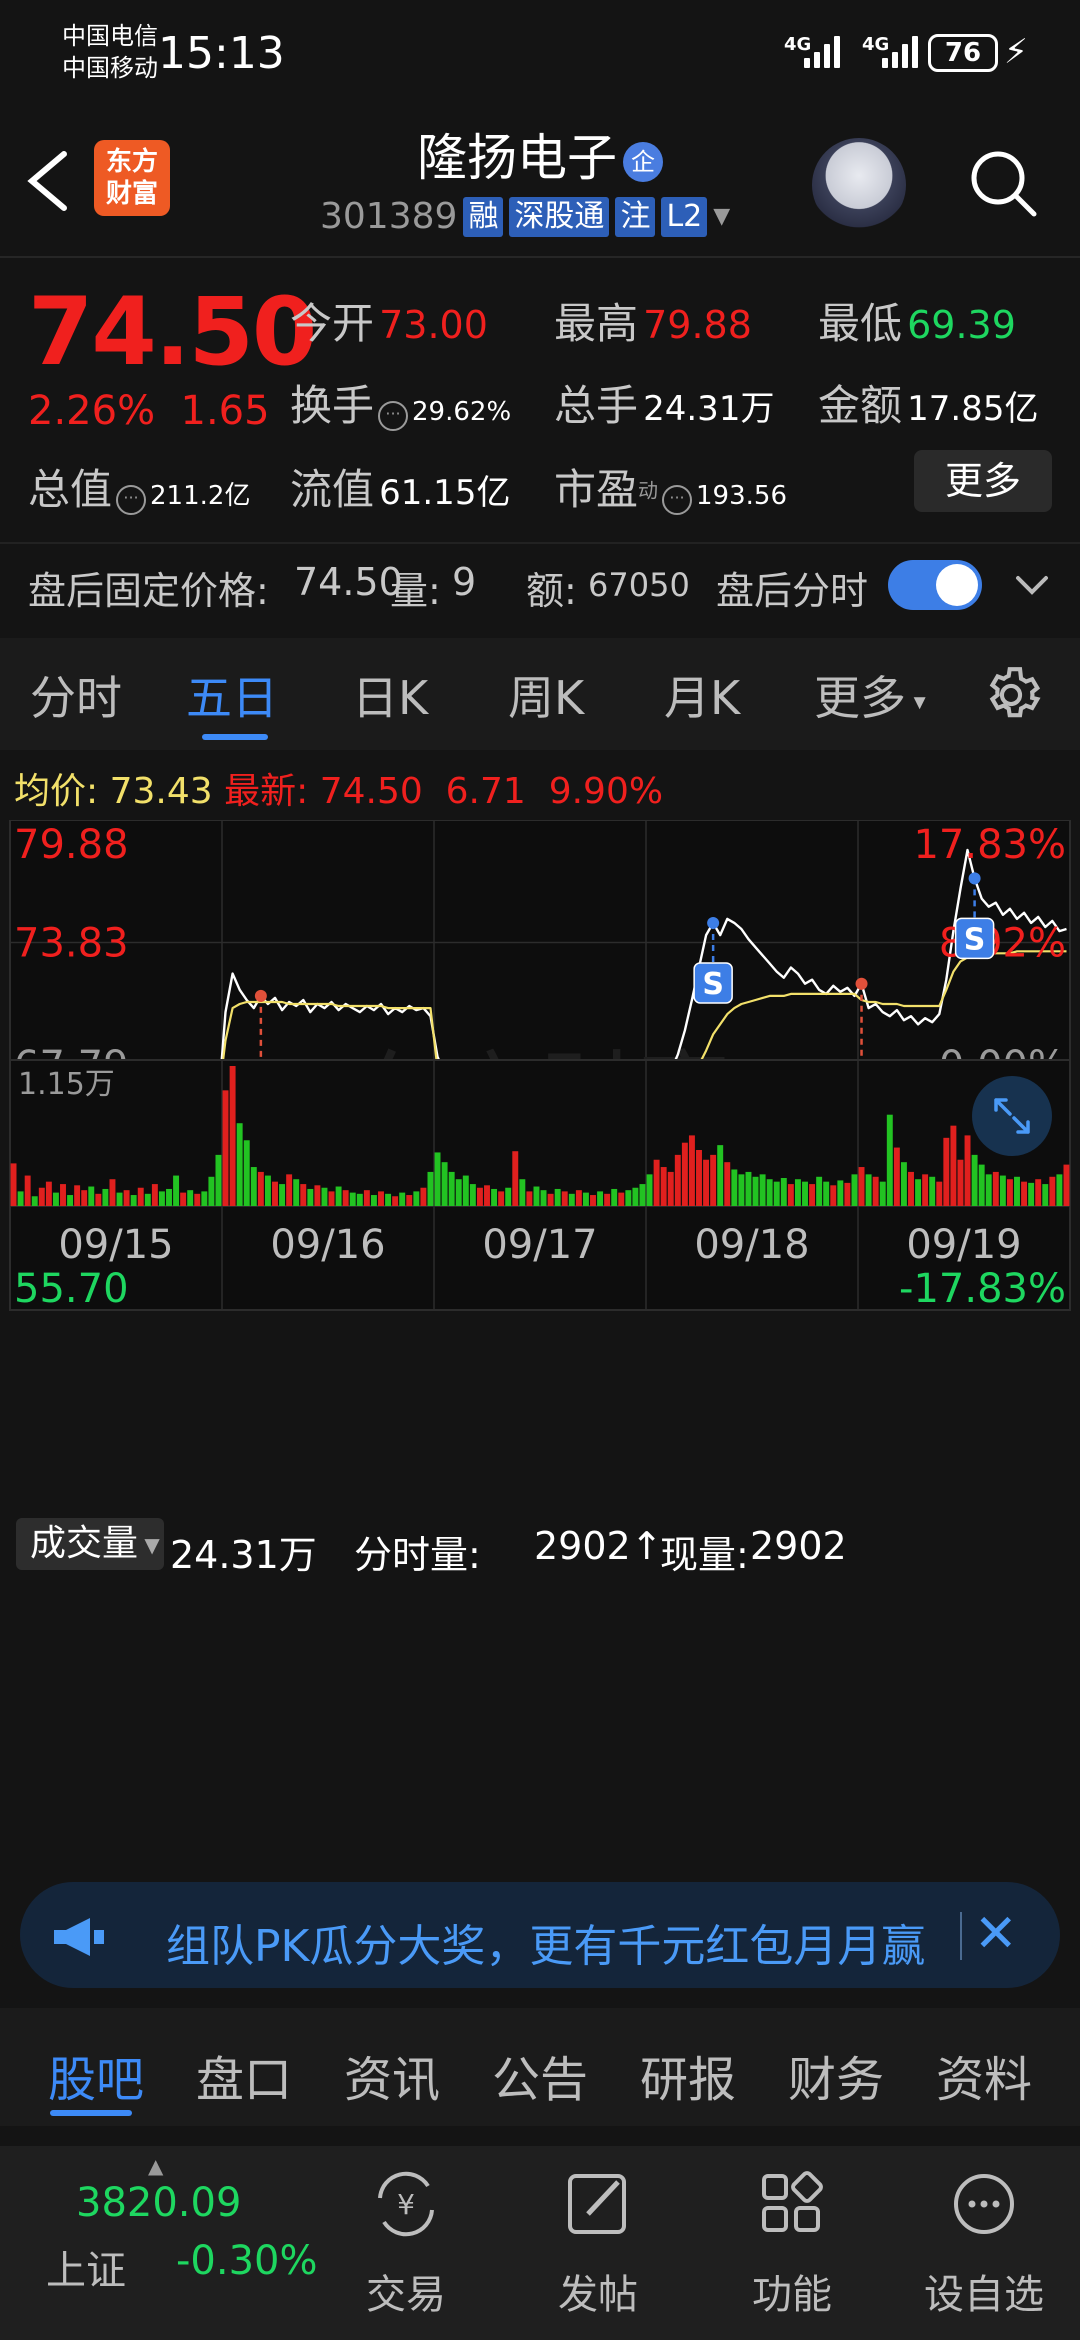 The width and height of the screenshot is (1080, 2340). I want to click on back-icon, so click(47, 181).